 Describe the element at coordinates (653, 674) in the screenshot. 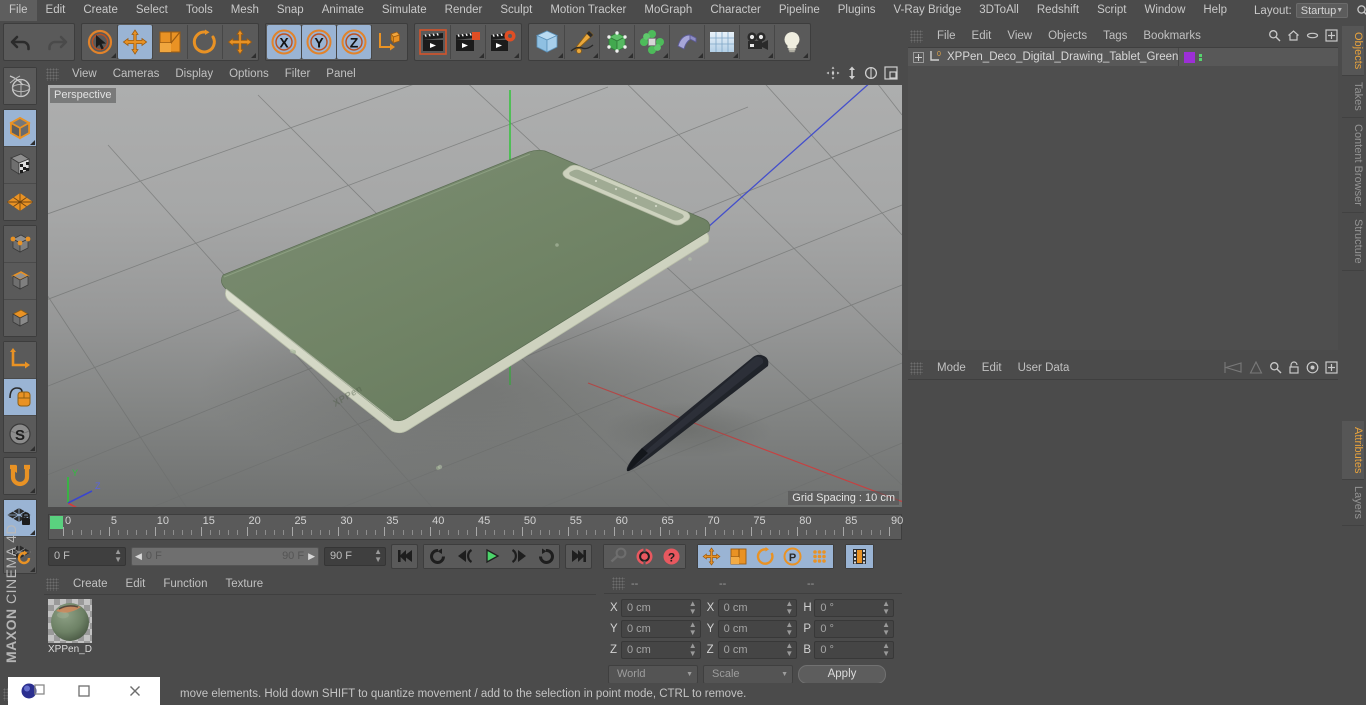

I see `coord-space-dropdown: World ▼` at that location.